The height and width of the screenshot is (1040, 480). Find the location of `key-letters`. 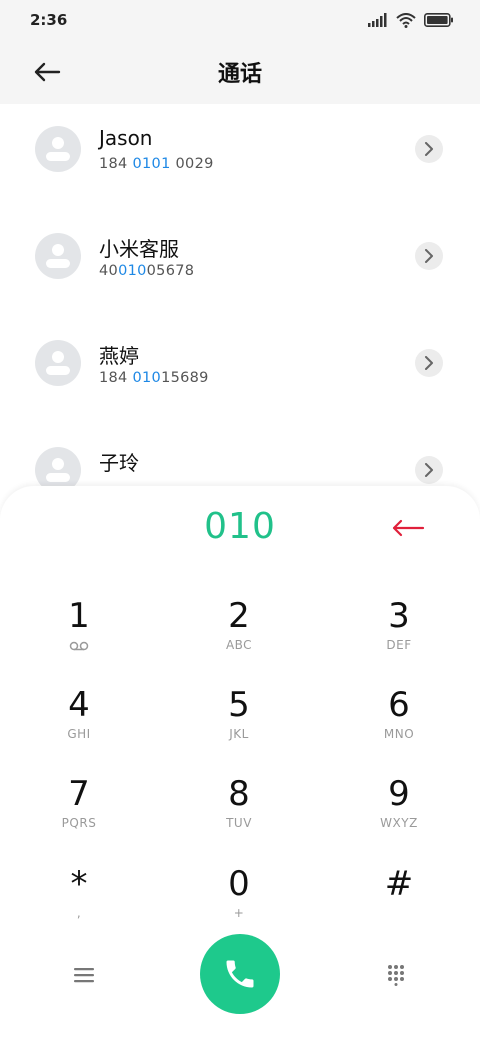

key-letters is located at coordinates (399, 914).